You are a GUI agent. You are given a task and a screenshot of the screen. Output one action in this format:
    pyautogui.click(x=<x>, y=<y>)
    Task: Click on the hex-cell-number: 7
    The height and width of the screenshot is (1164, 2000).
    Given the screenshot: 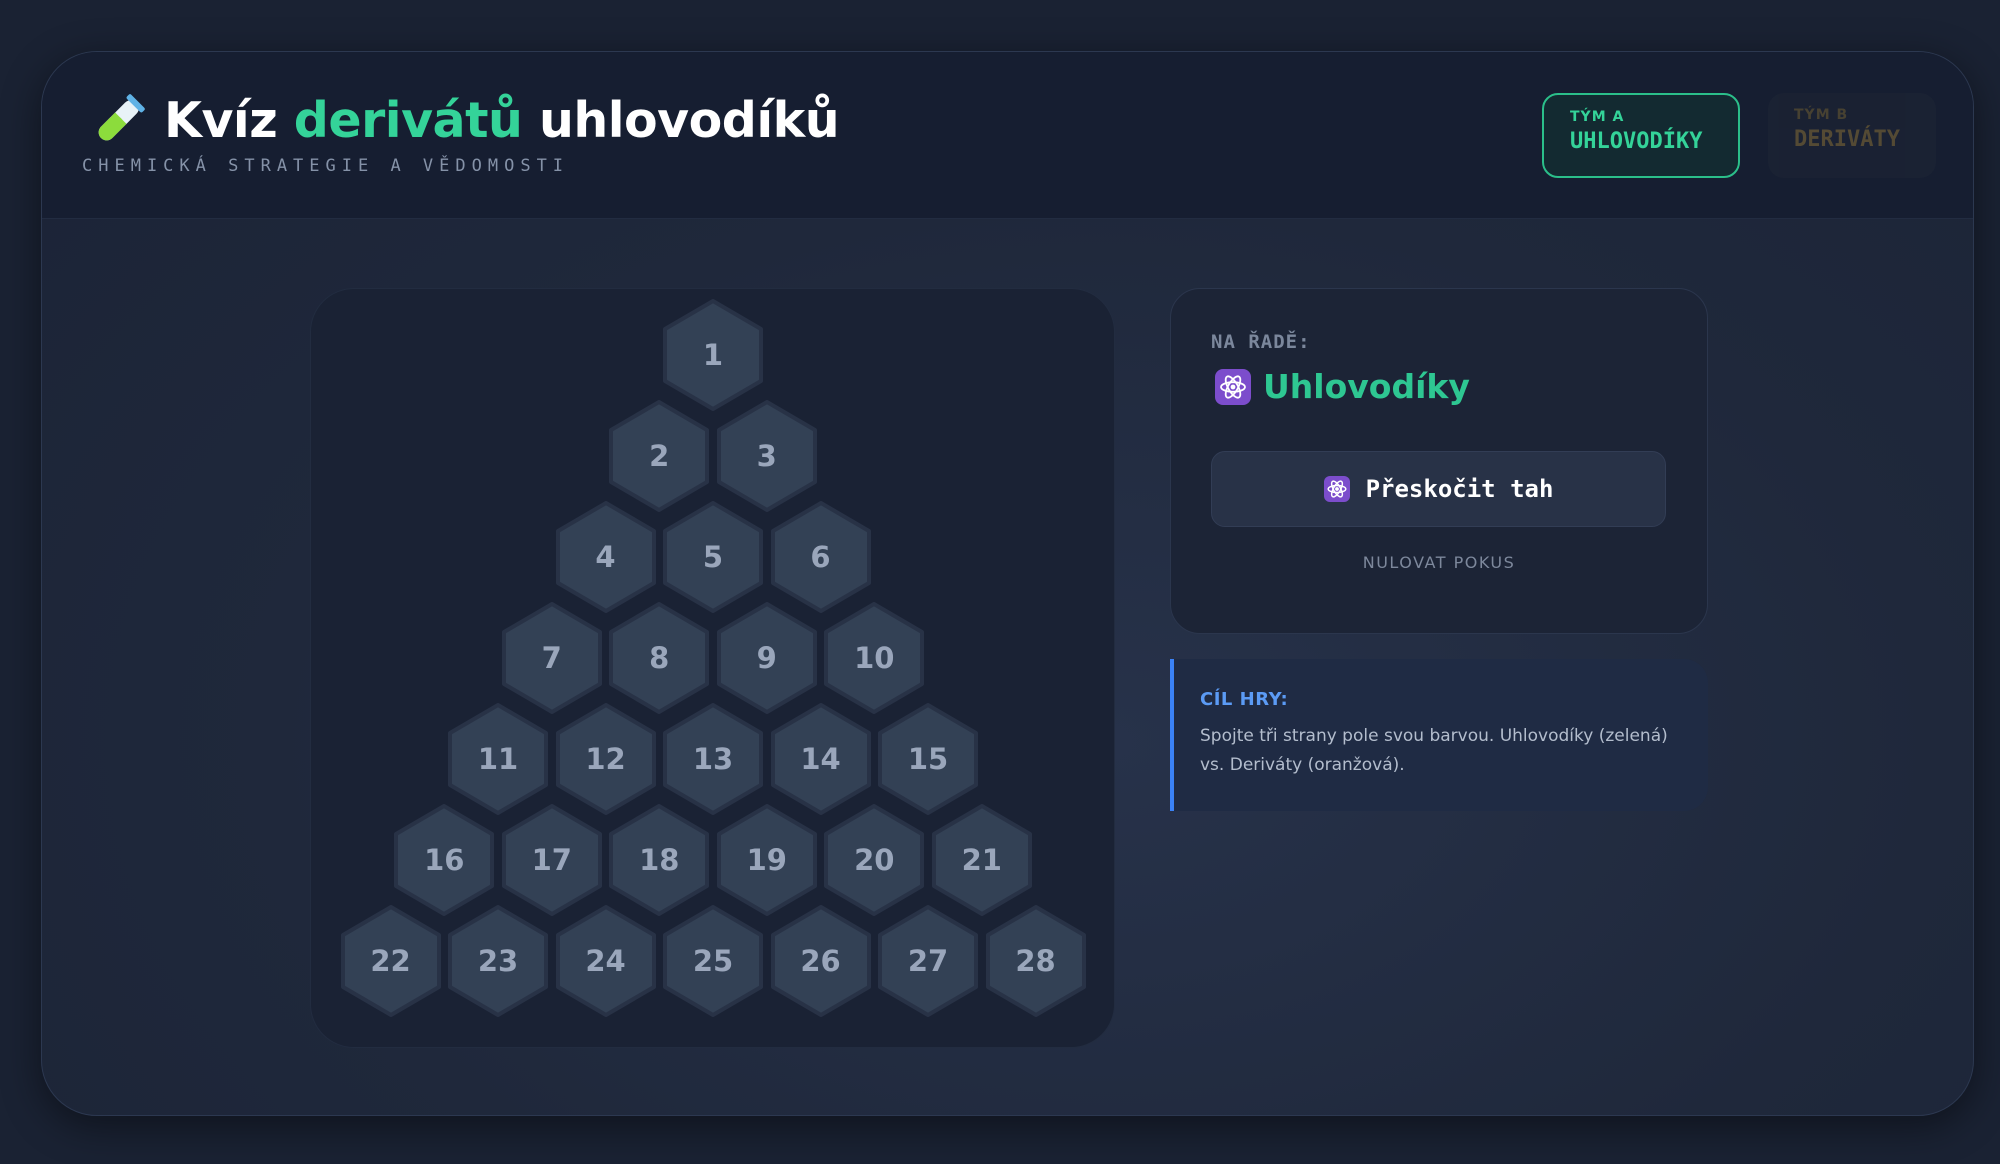 What is the action you would take?
    pyautogui.click(x=551, y=658)
    